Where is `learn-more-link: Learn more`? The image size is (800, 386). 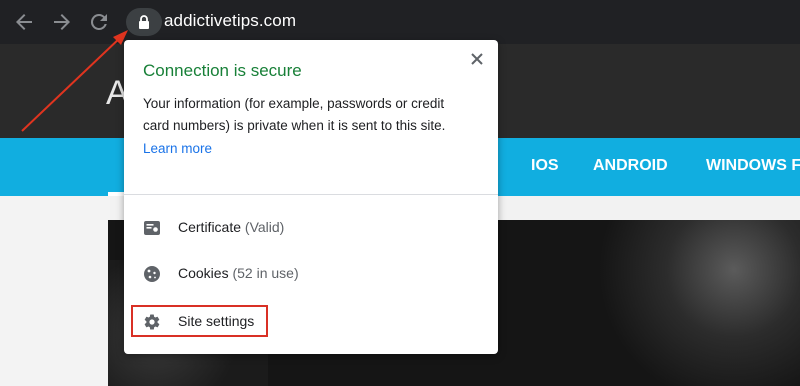
learn-more-link: Learn more is located at coordinates (177, 148).